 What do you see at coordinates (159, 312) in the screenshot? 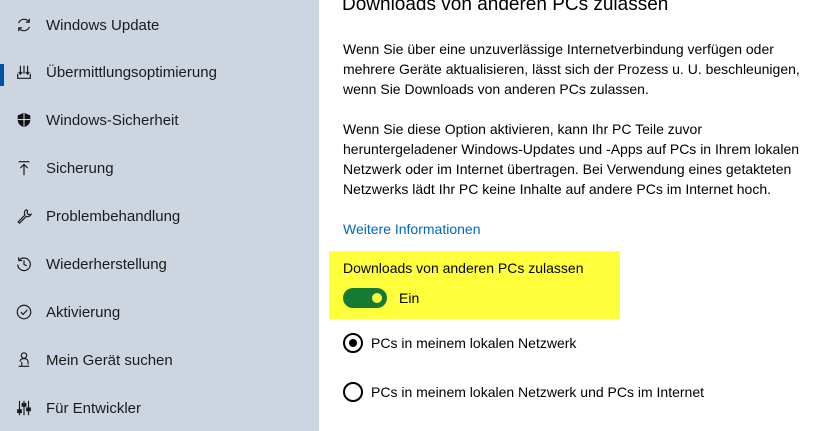
I see `sidebar-item-activation: Aktivierung` at bounding box center [159, 312].